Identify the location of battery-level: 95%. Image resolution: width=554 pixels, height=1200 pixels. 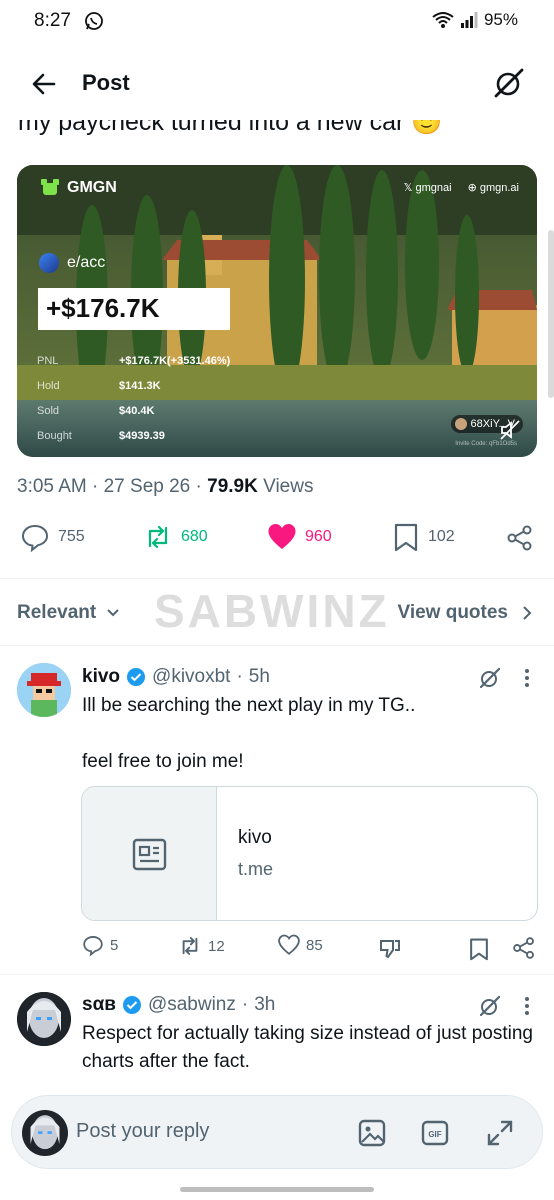
(500, 19).